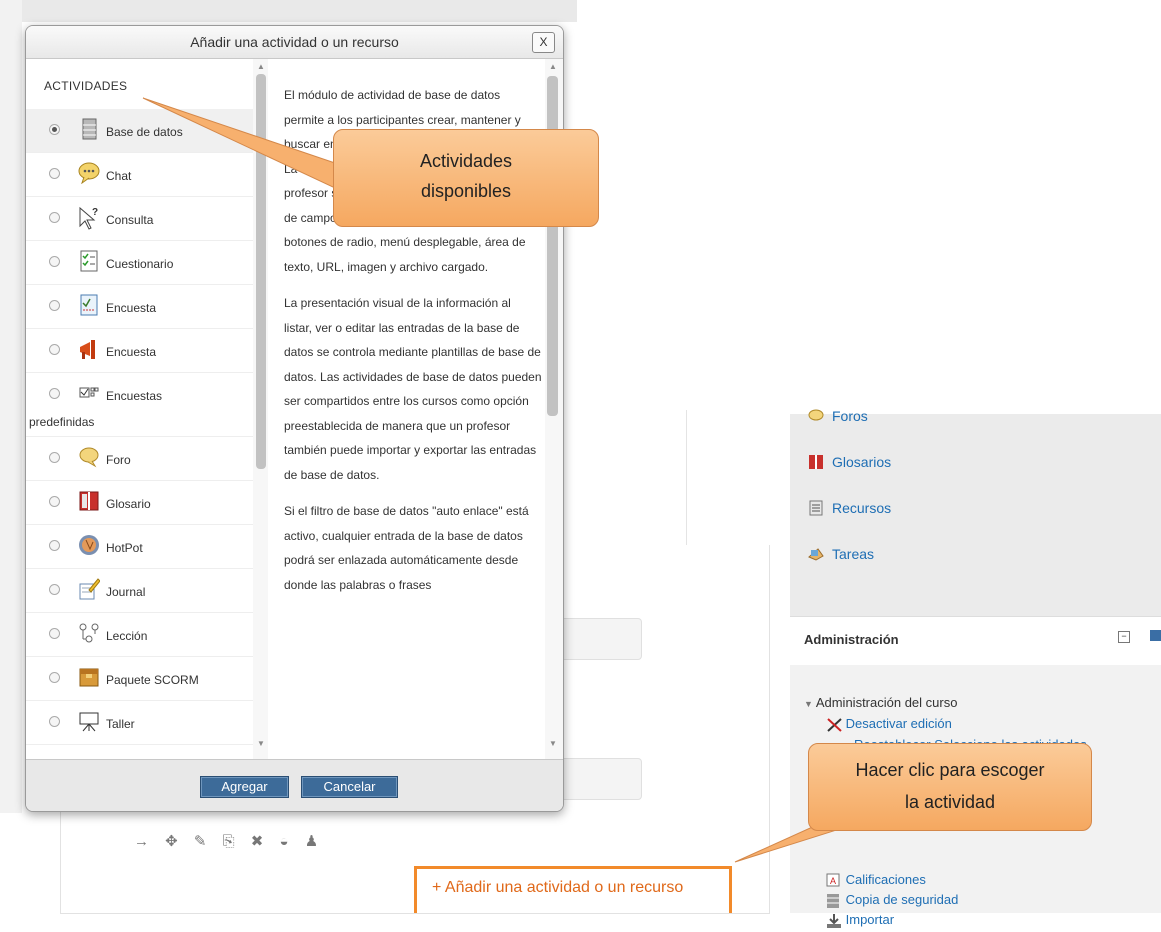 The height and width of the screenshot is (932, 1161). What do you see at coordinates (466, 178) in the screenshot?
I see `activities-callout: Actividades disponibles` at bounding box center [466, 178].